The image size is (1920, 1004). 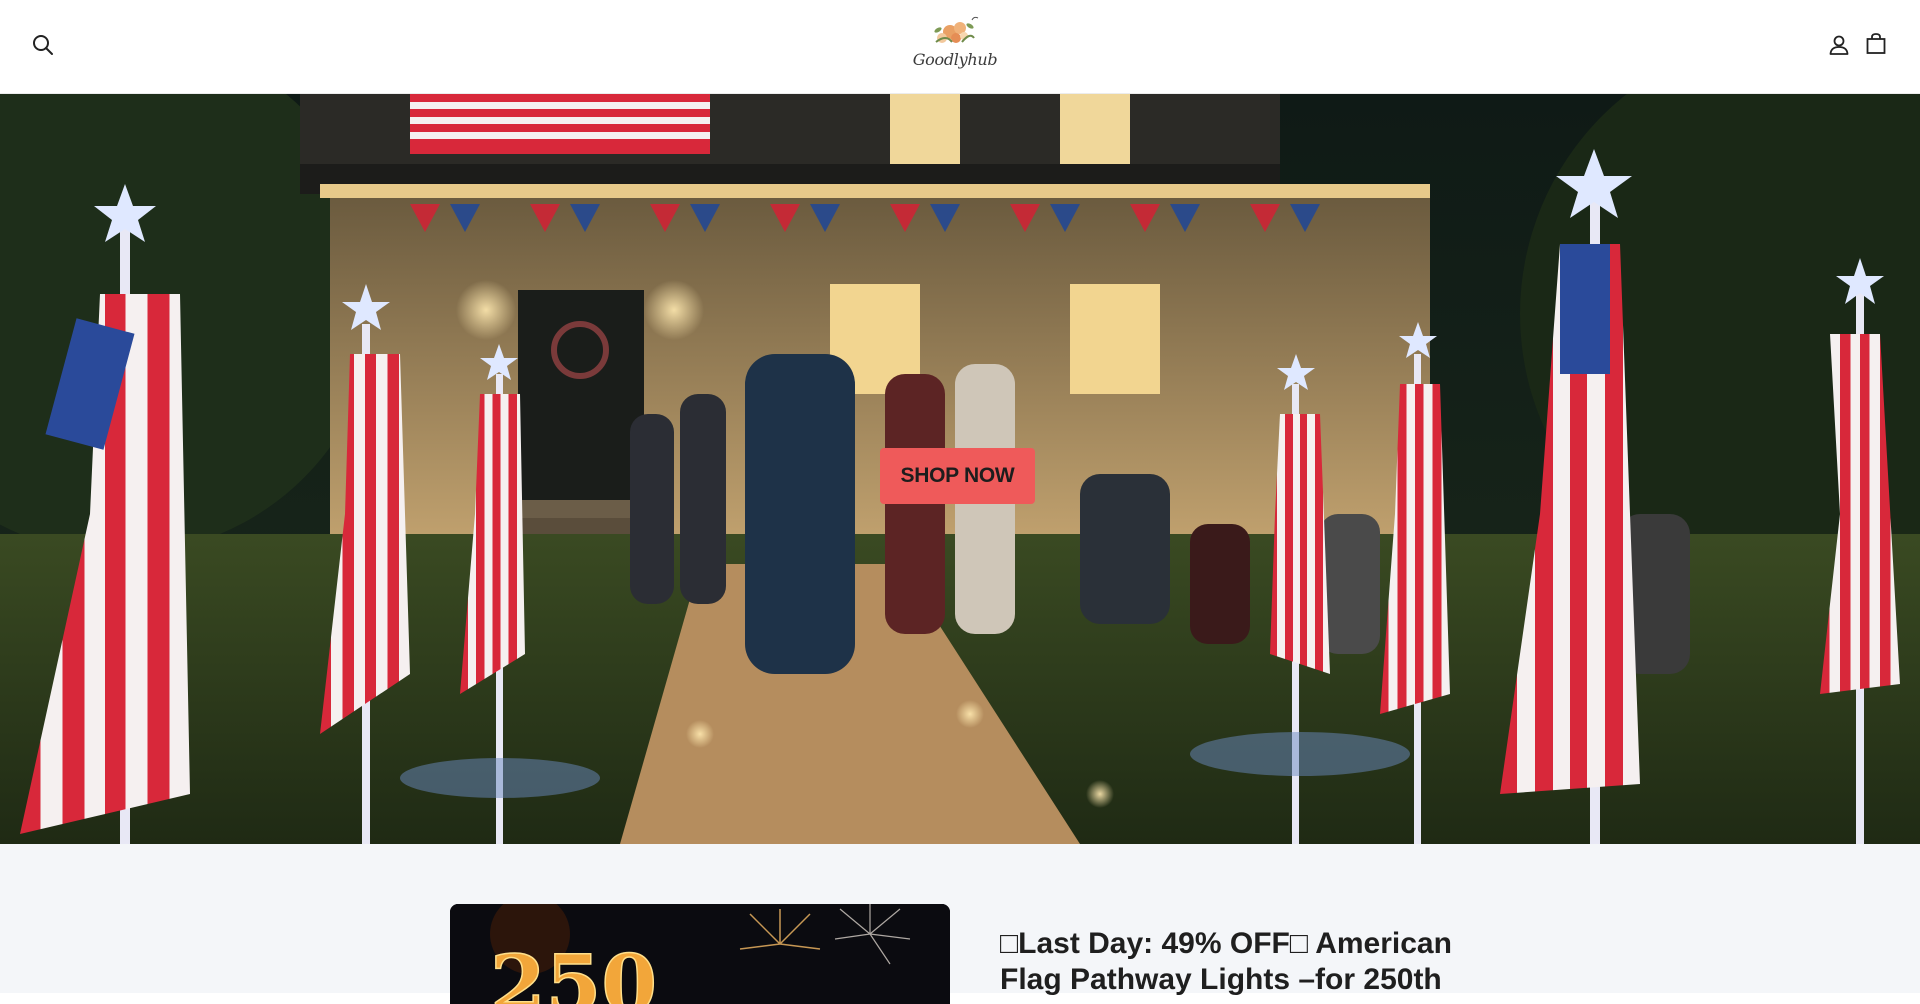 What do you see at coordinates (43, 45) in the screenshot?
I see `search-icon` at bounding box center [43, 45].